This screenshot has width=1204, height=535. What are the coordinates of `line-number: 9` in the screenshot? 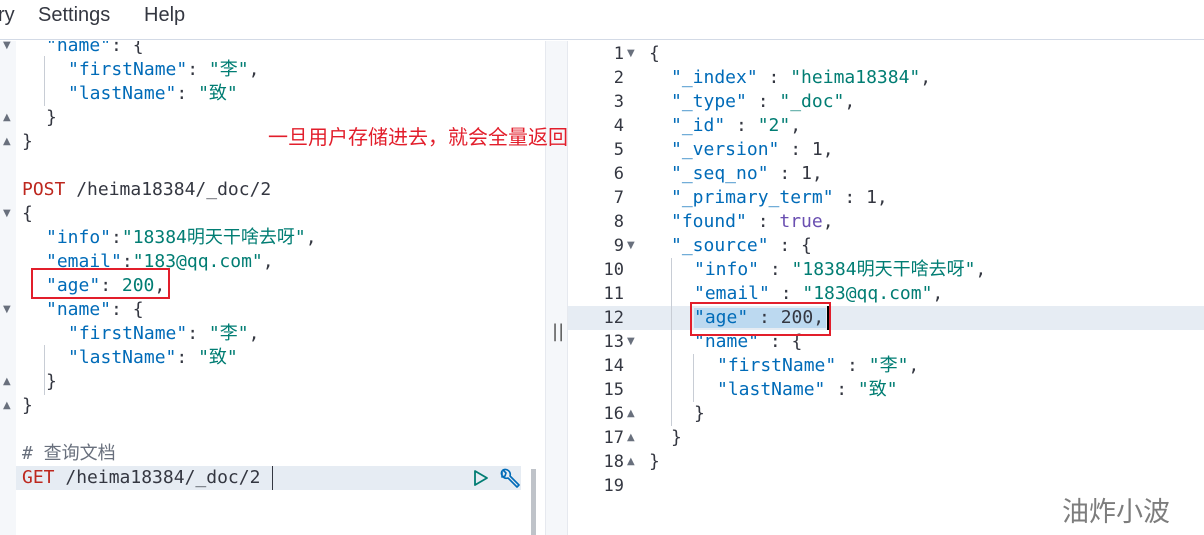 It's located at (618, 246).